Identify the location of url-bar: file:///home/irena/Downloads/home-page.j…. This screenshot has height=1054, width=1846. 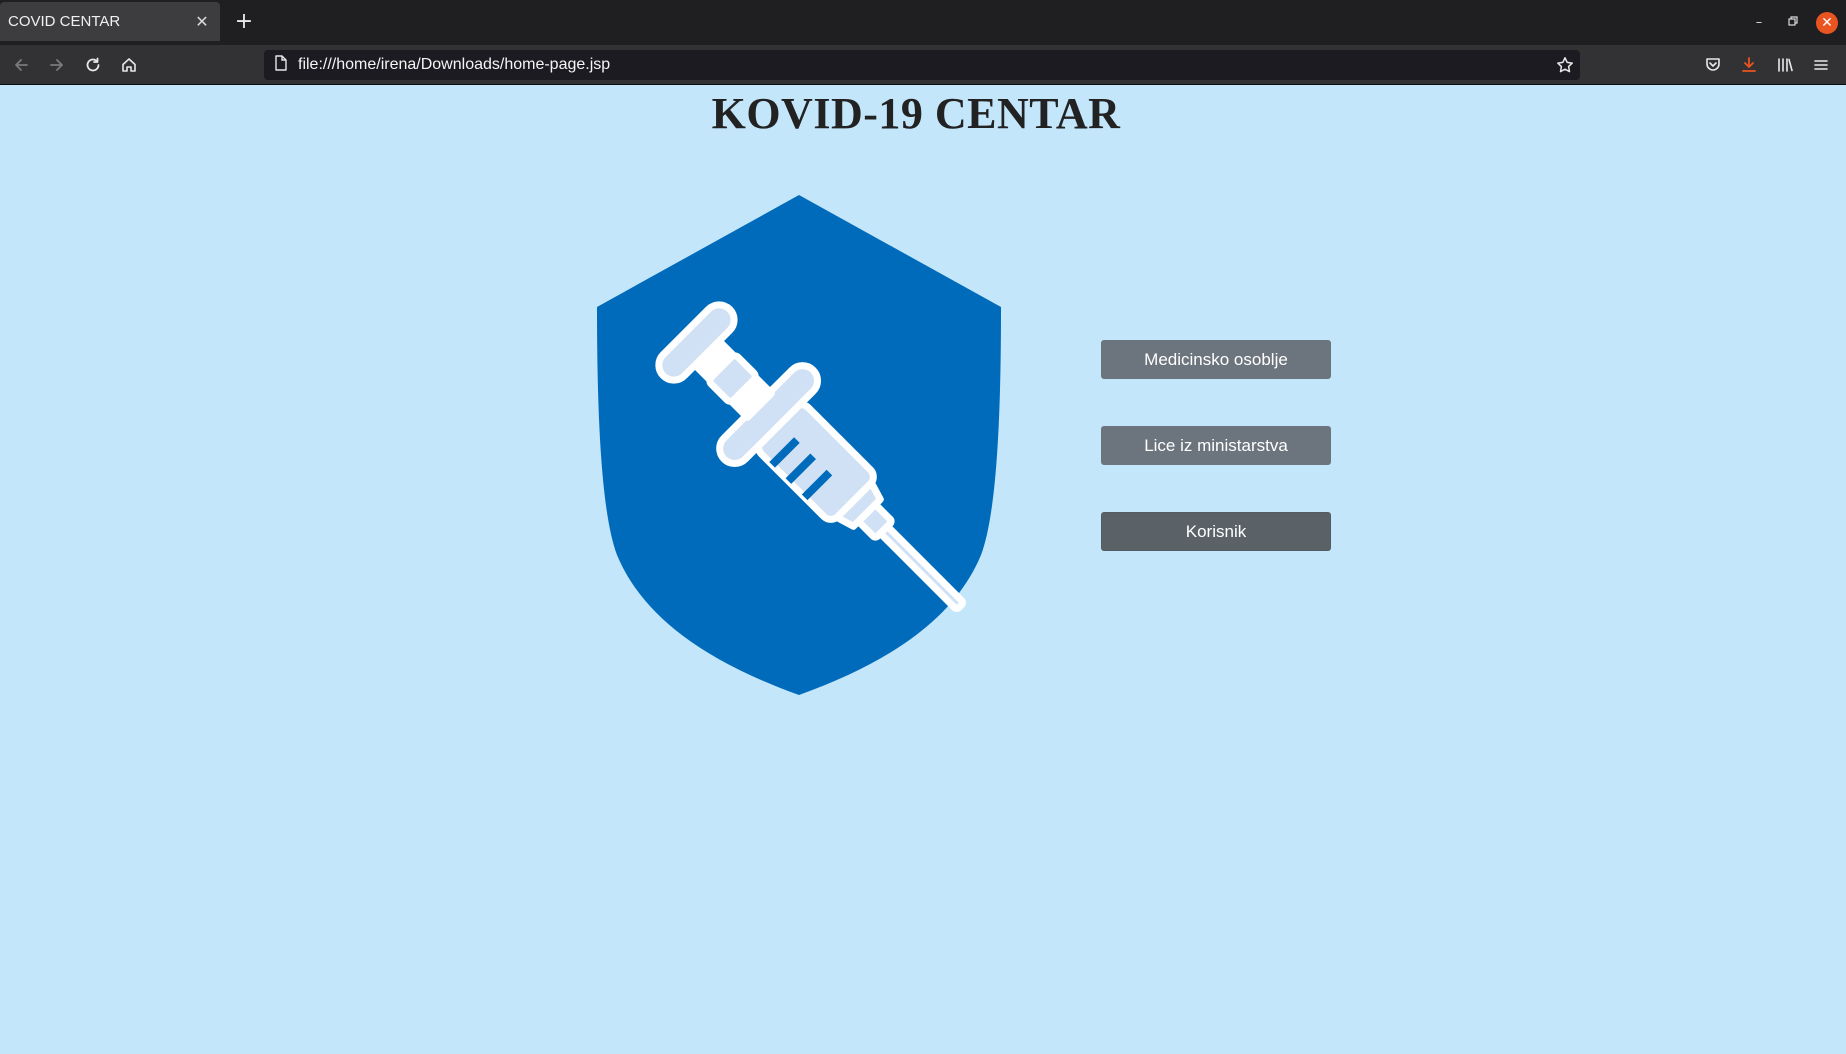
(922, 65).